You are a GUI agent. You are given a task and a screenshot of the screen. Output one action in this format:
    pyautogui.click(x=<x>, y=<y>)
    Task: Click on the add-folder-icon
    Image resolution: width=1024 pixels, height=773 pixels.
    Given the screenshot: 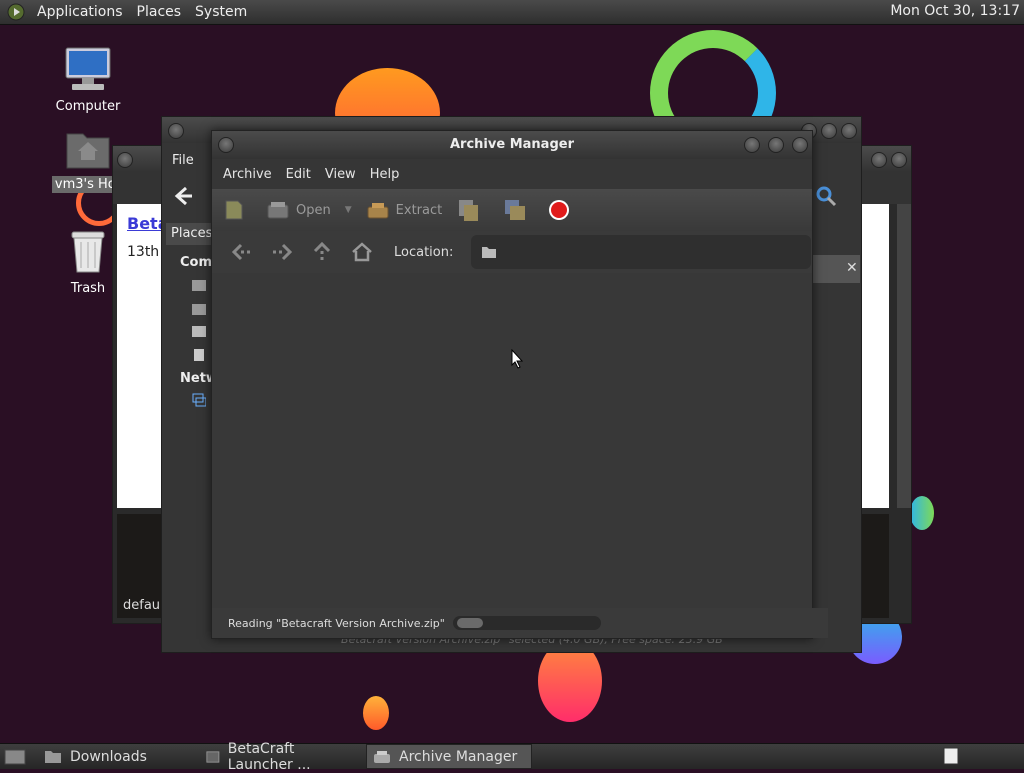 What is the action you would take?
    pyautogui.click(x=515, y=210)
    